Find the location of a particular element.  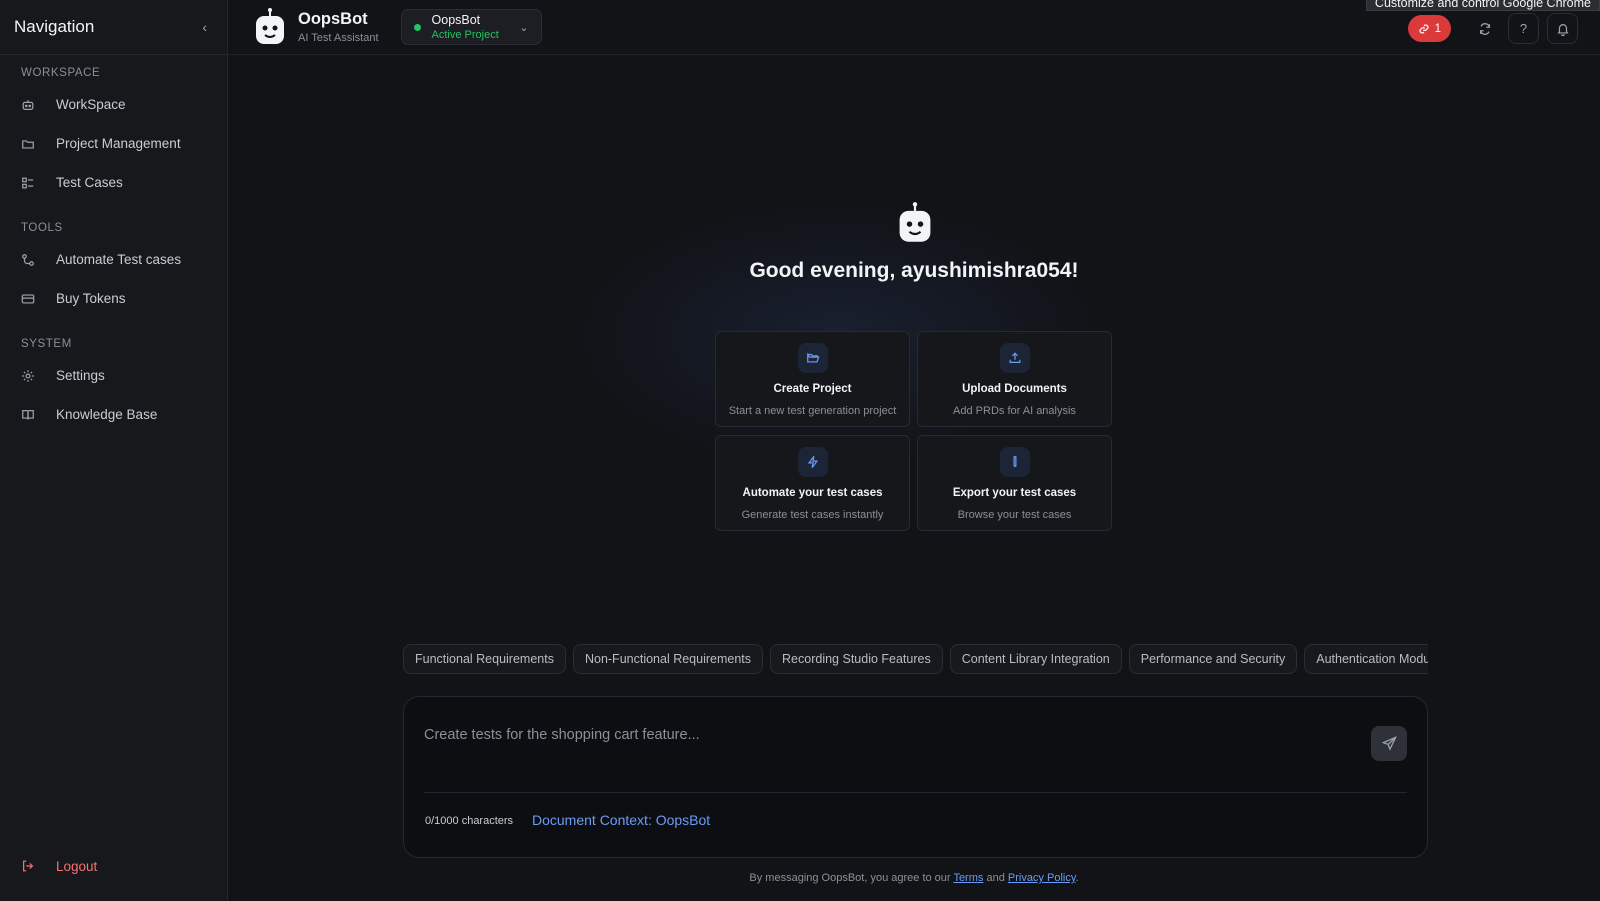

bell-icon is located at coordinates (1563, 29).